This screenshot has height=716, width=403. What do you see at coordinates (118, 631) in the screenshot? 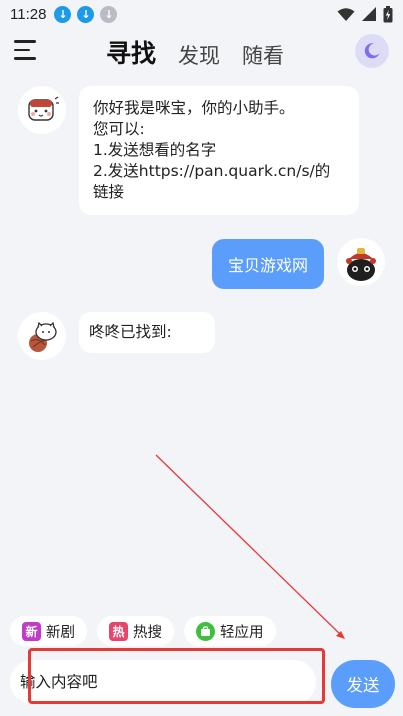
I see `hot-badge-icon: 热` at bounding box center [118, 631].